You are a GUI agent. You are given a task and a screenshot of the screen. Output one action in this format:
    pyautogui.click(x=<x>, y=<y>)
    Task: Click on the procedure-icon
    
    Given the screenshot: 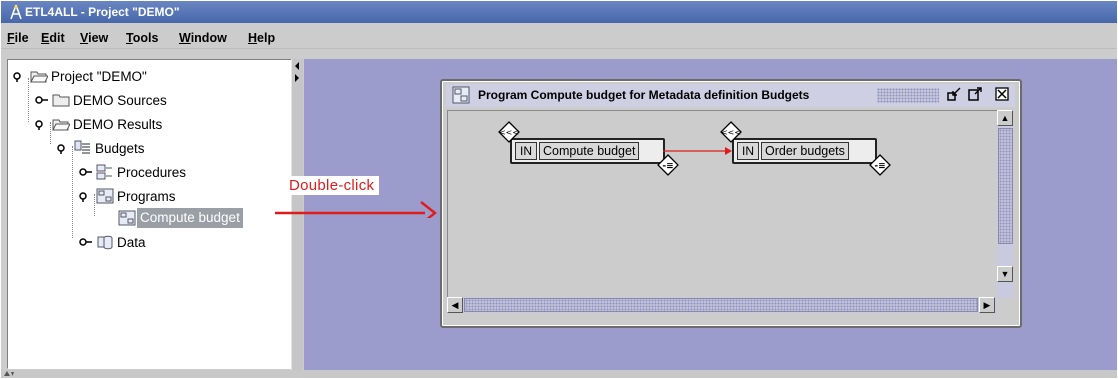 What is the action you would take?
    pyautogui.click(x=104, y=172)
    